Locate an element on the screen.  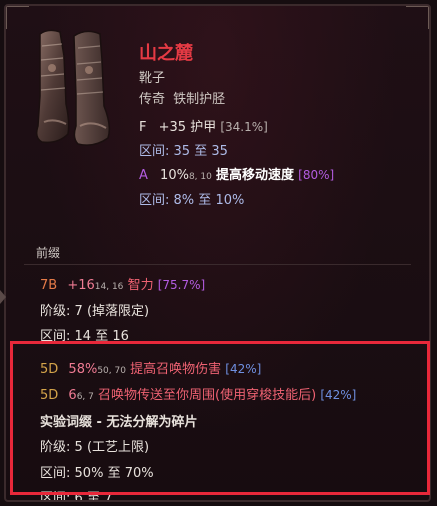
prefix-section-title: 前缀 is located at coordinates (48, 253).